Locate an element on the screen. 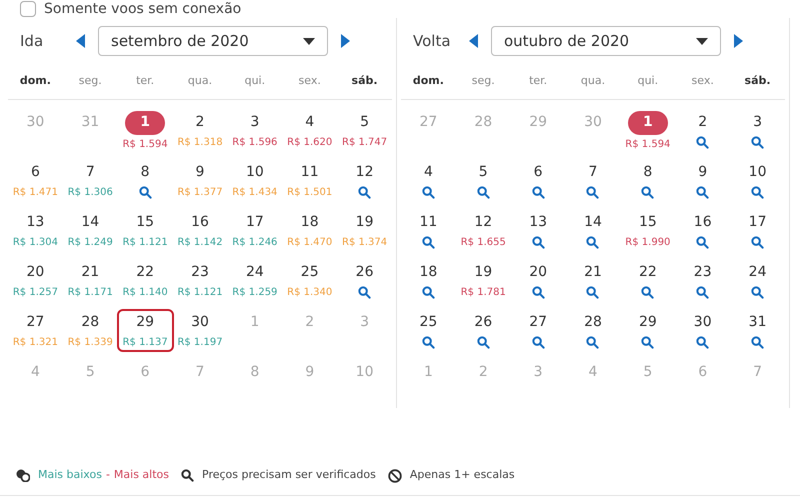  day-cell: 17 is located at coordinates (757, 230).